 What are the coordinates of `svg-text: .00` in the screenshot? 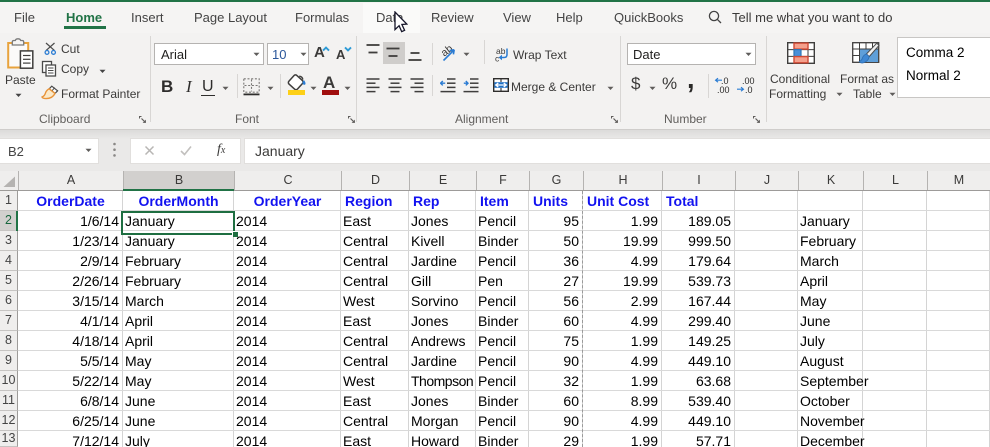 It's located at (723, 89).